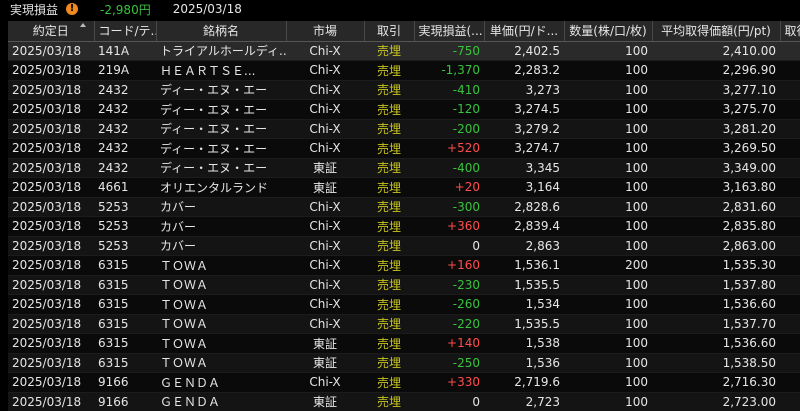 The width and height of the screenshot is (800, 411). Describe the element at coordinates (524, 343) in the screenshot. I see `cell-price: 1,538` at that location.